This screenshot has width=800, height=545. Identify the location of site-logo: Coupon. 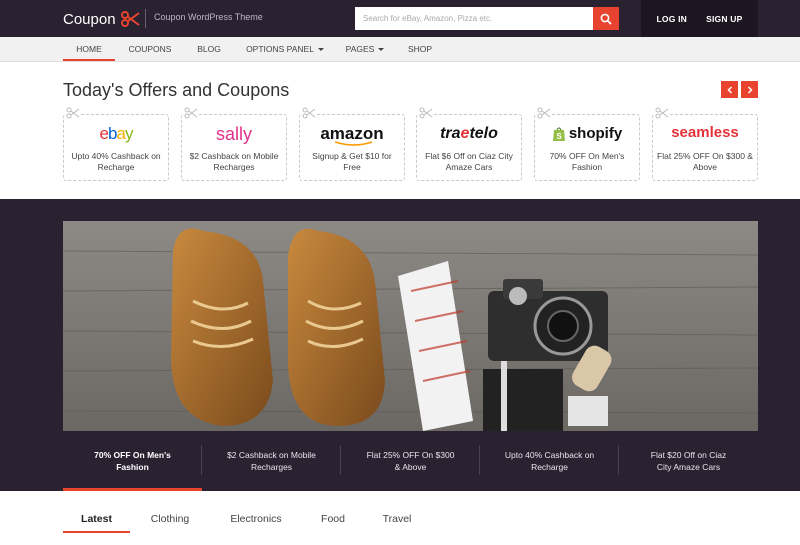
(101, 19).